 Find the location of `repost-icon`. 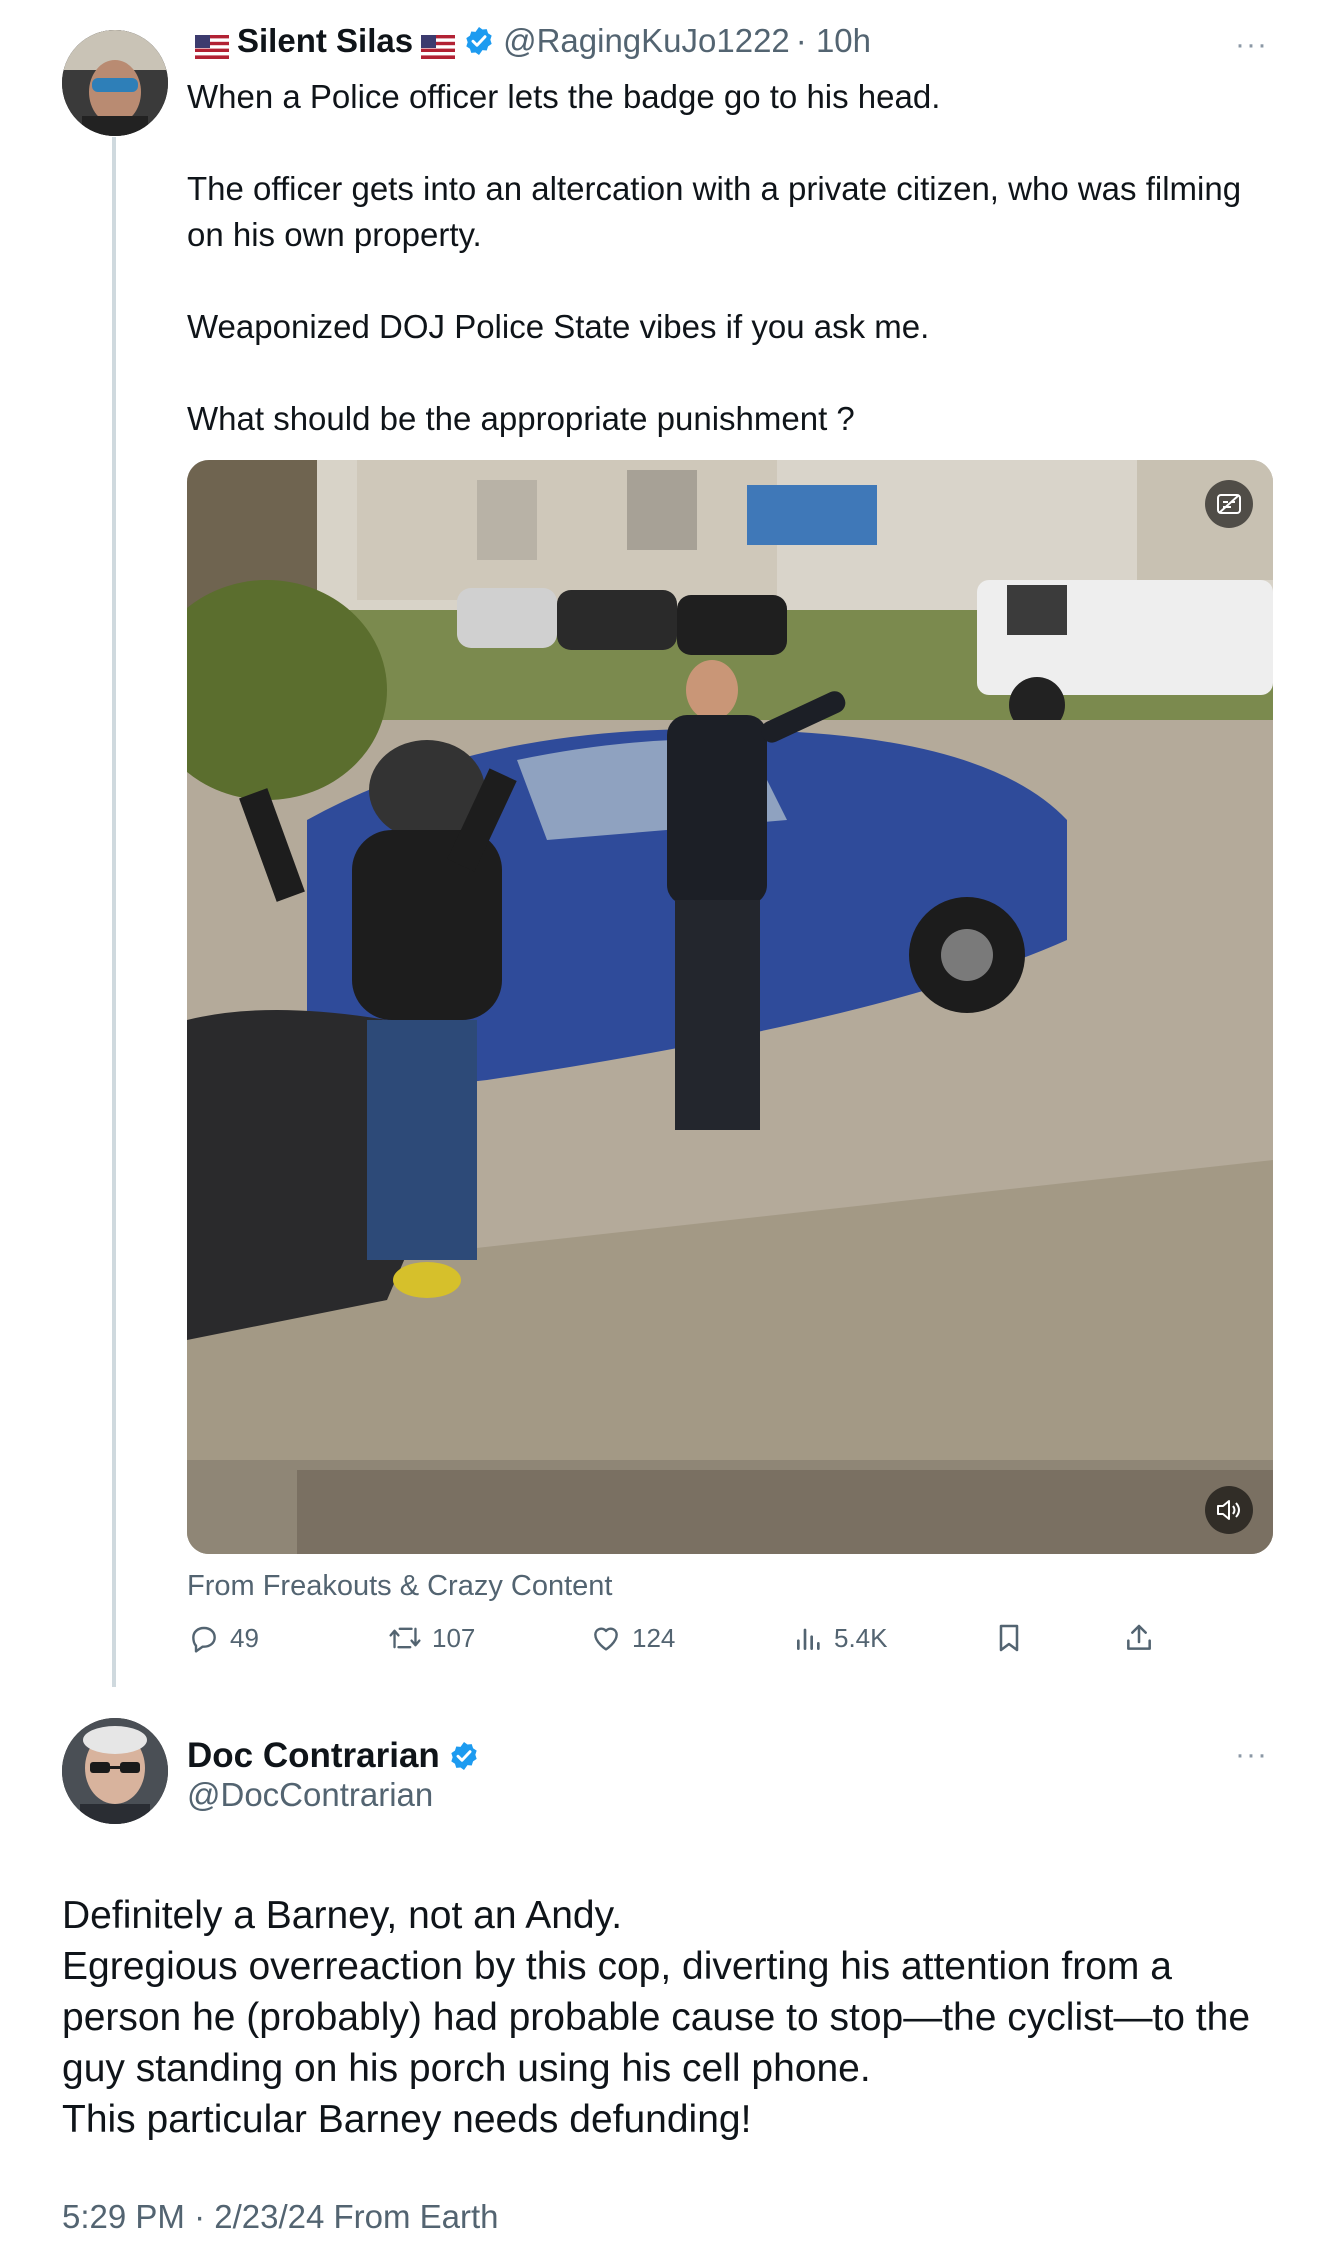

repost-icon is located at coordinates (405, 1638).